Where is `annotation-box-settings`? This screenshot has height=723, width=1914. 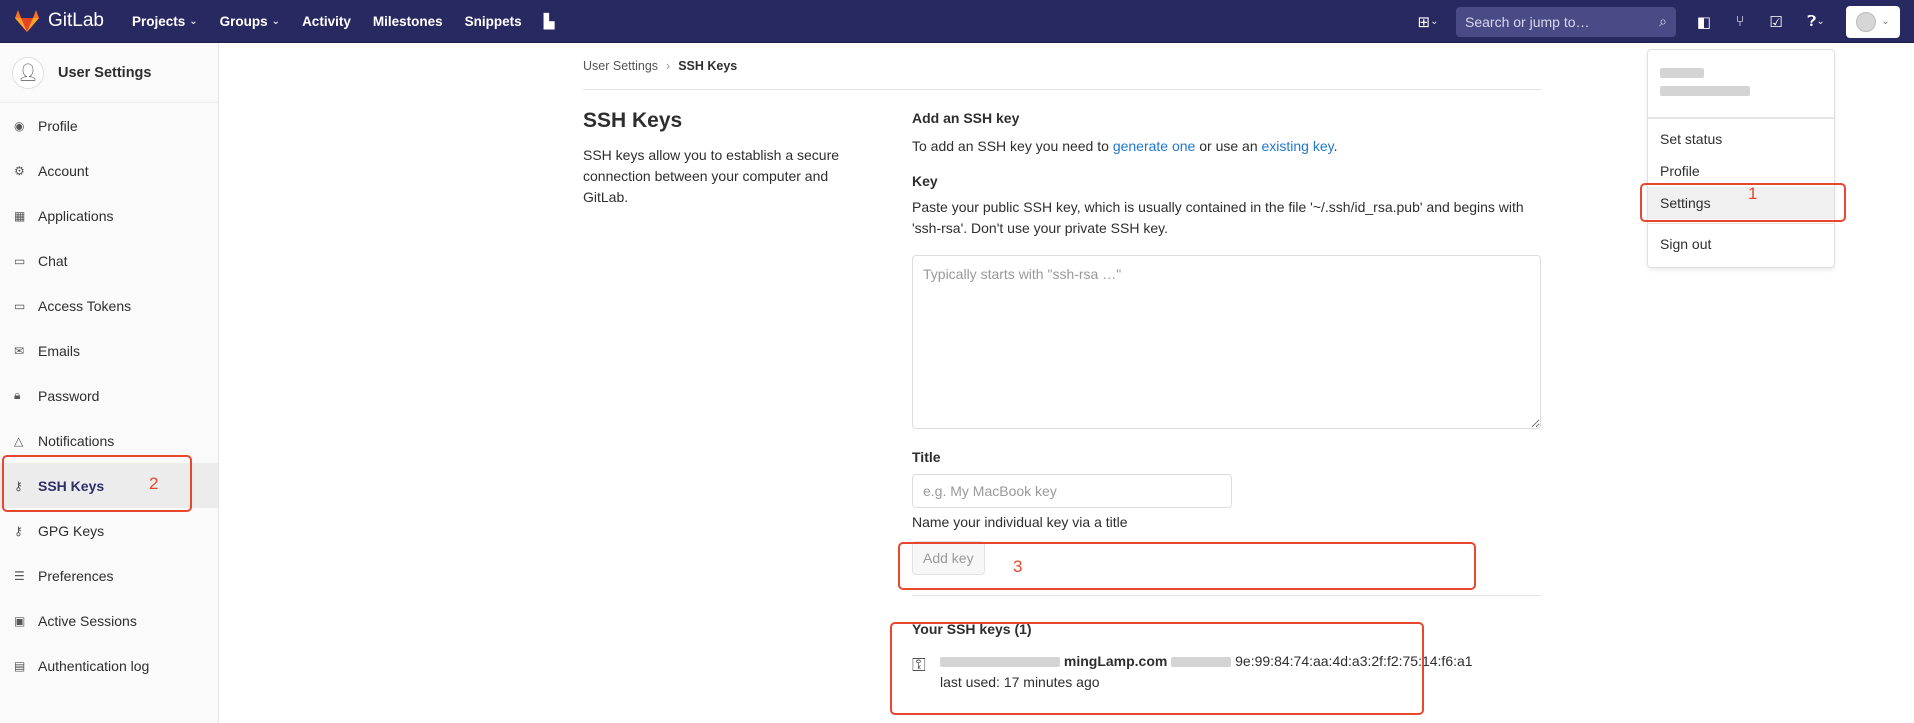 annotation-box-settings is located at coordinates (1743, 202).